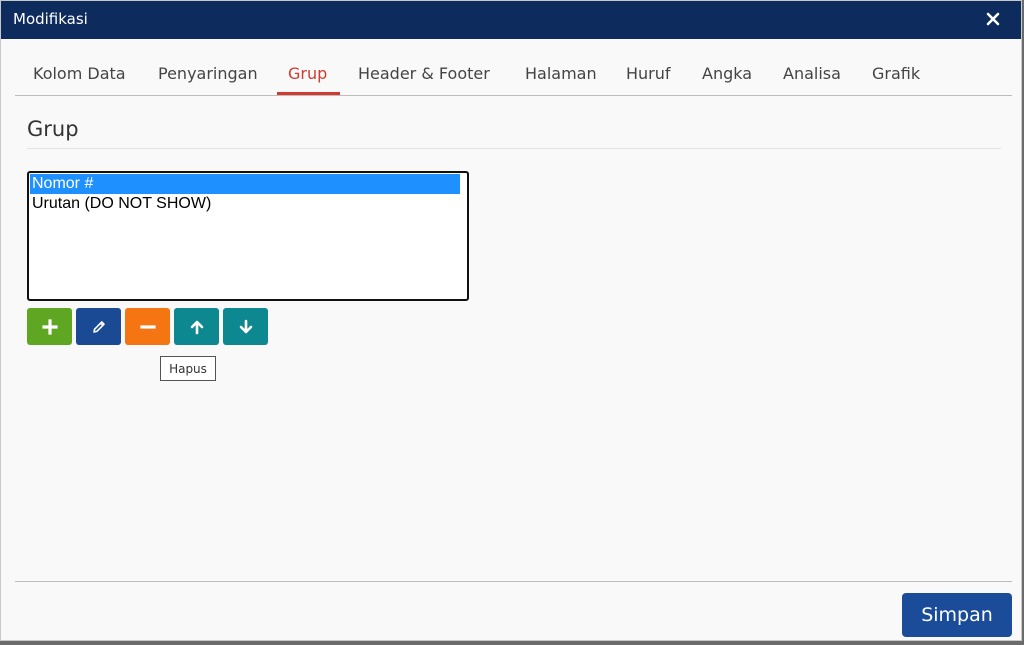 This screenshot has height=645, width=1024. Describe the element at coordinates (53, 129) in the screenshot. I see `section-title: Grup` at that location.